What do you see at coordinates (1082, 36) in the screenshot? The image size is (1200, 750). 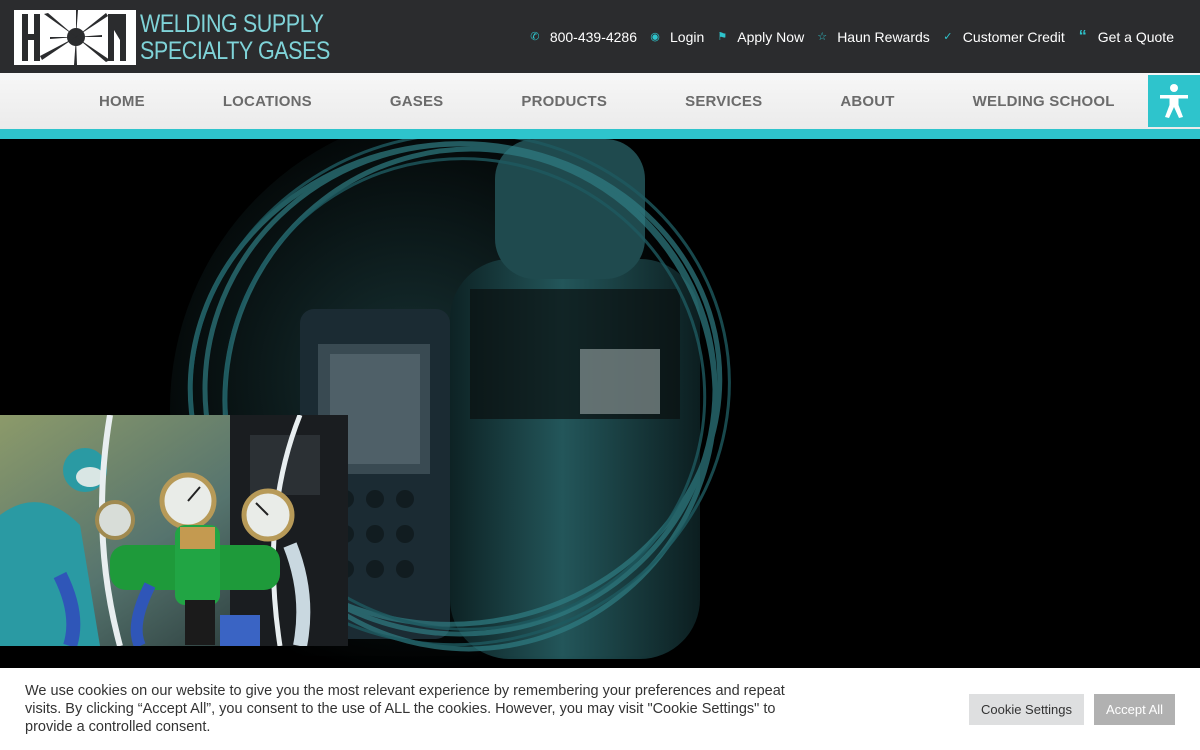 I see `quote-icon: “` at bounding box center [1082, 36].